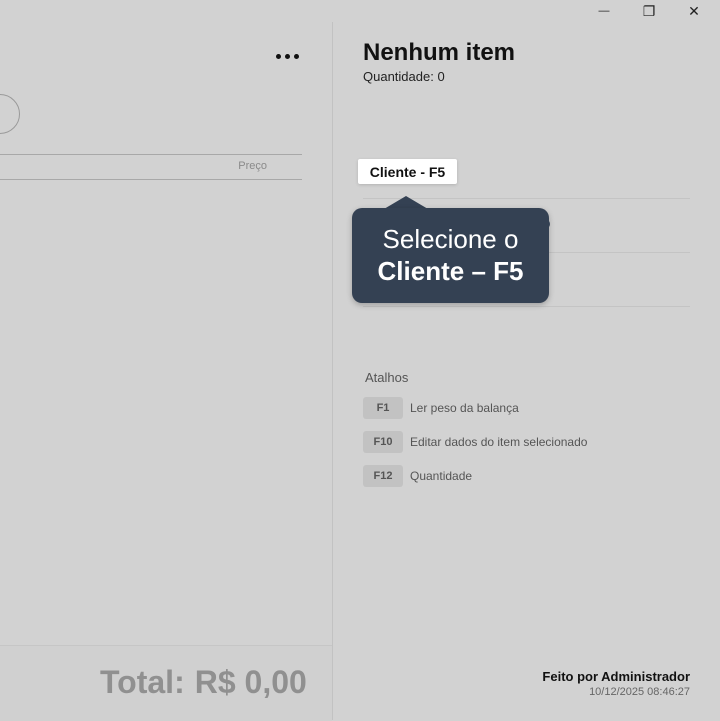 The image size is (720, 721). I want to click on column-header-price: Preço, so click(252, 166).